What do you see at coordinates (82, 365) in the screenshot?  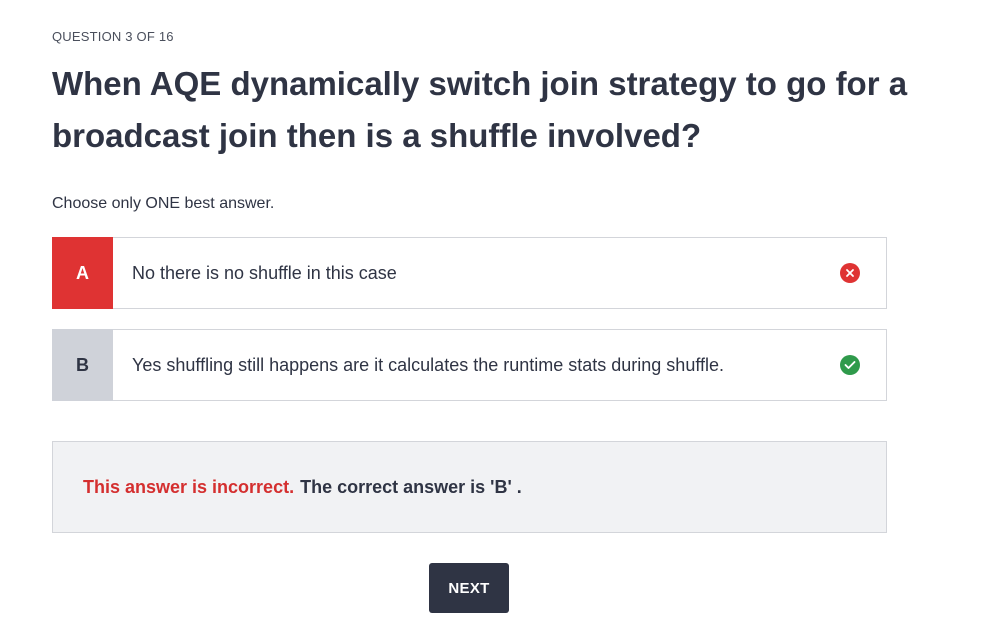 I see `option-letter-b: B` at bounding box center [82, 365].